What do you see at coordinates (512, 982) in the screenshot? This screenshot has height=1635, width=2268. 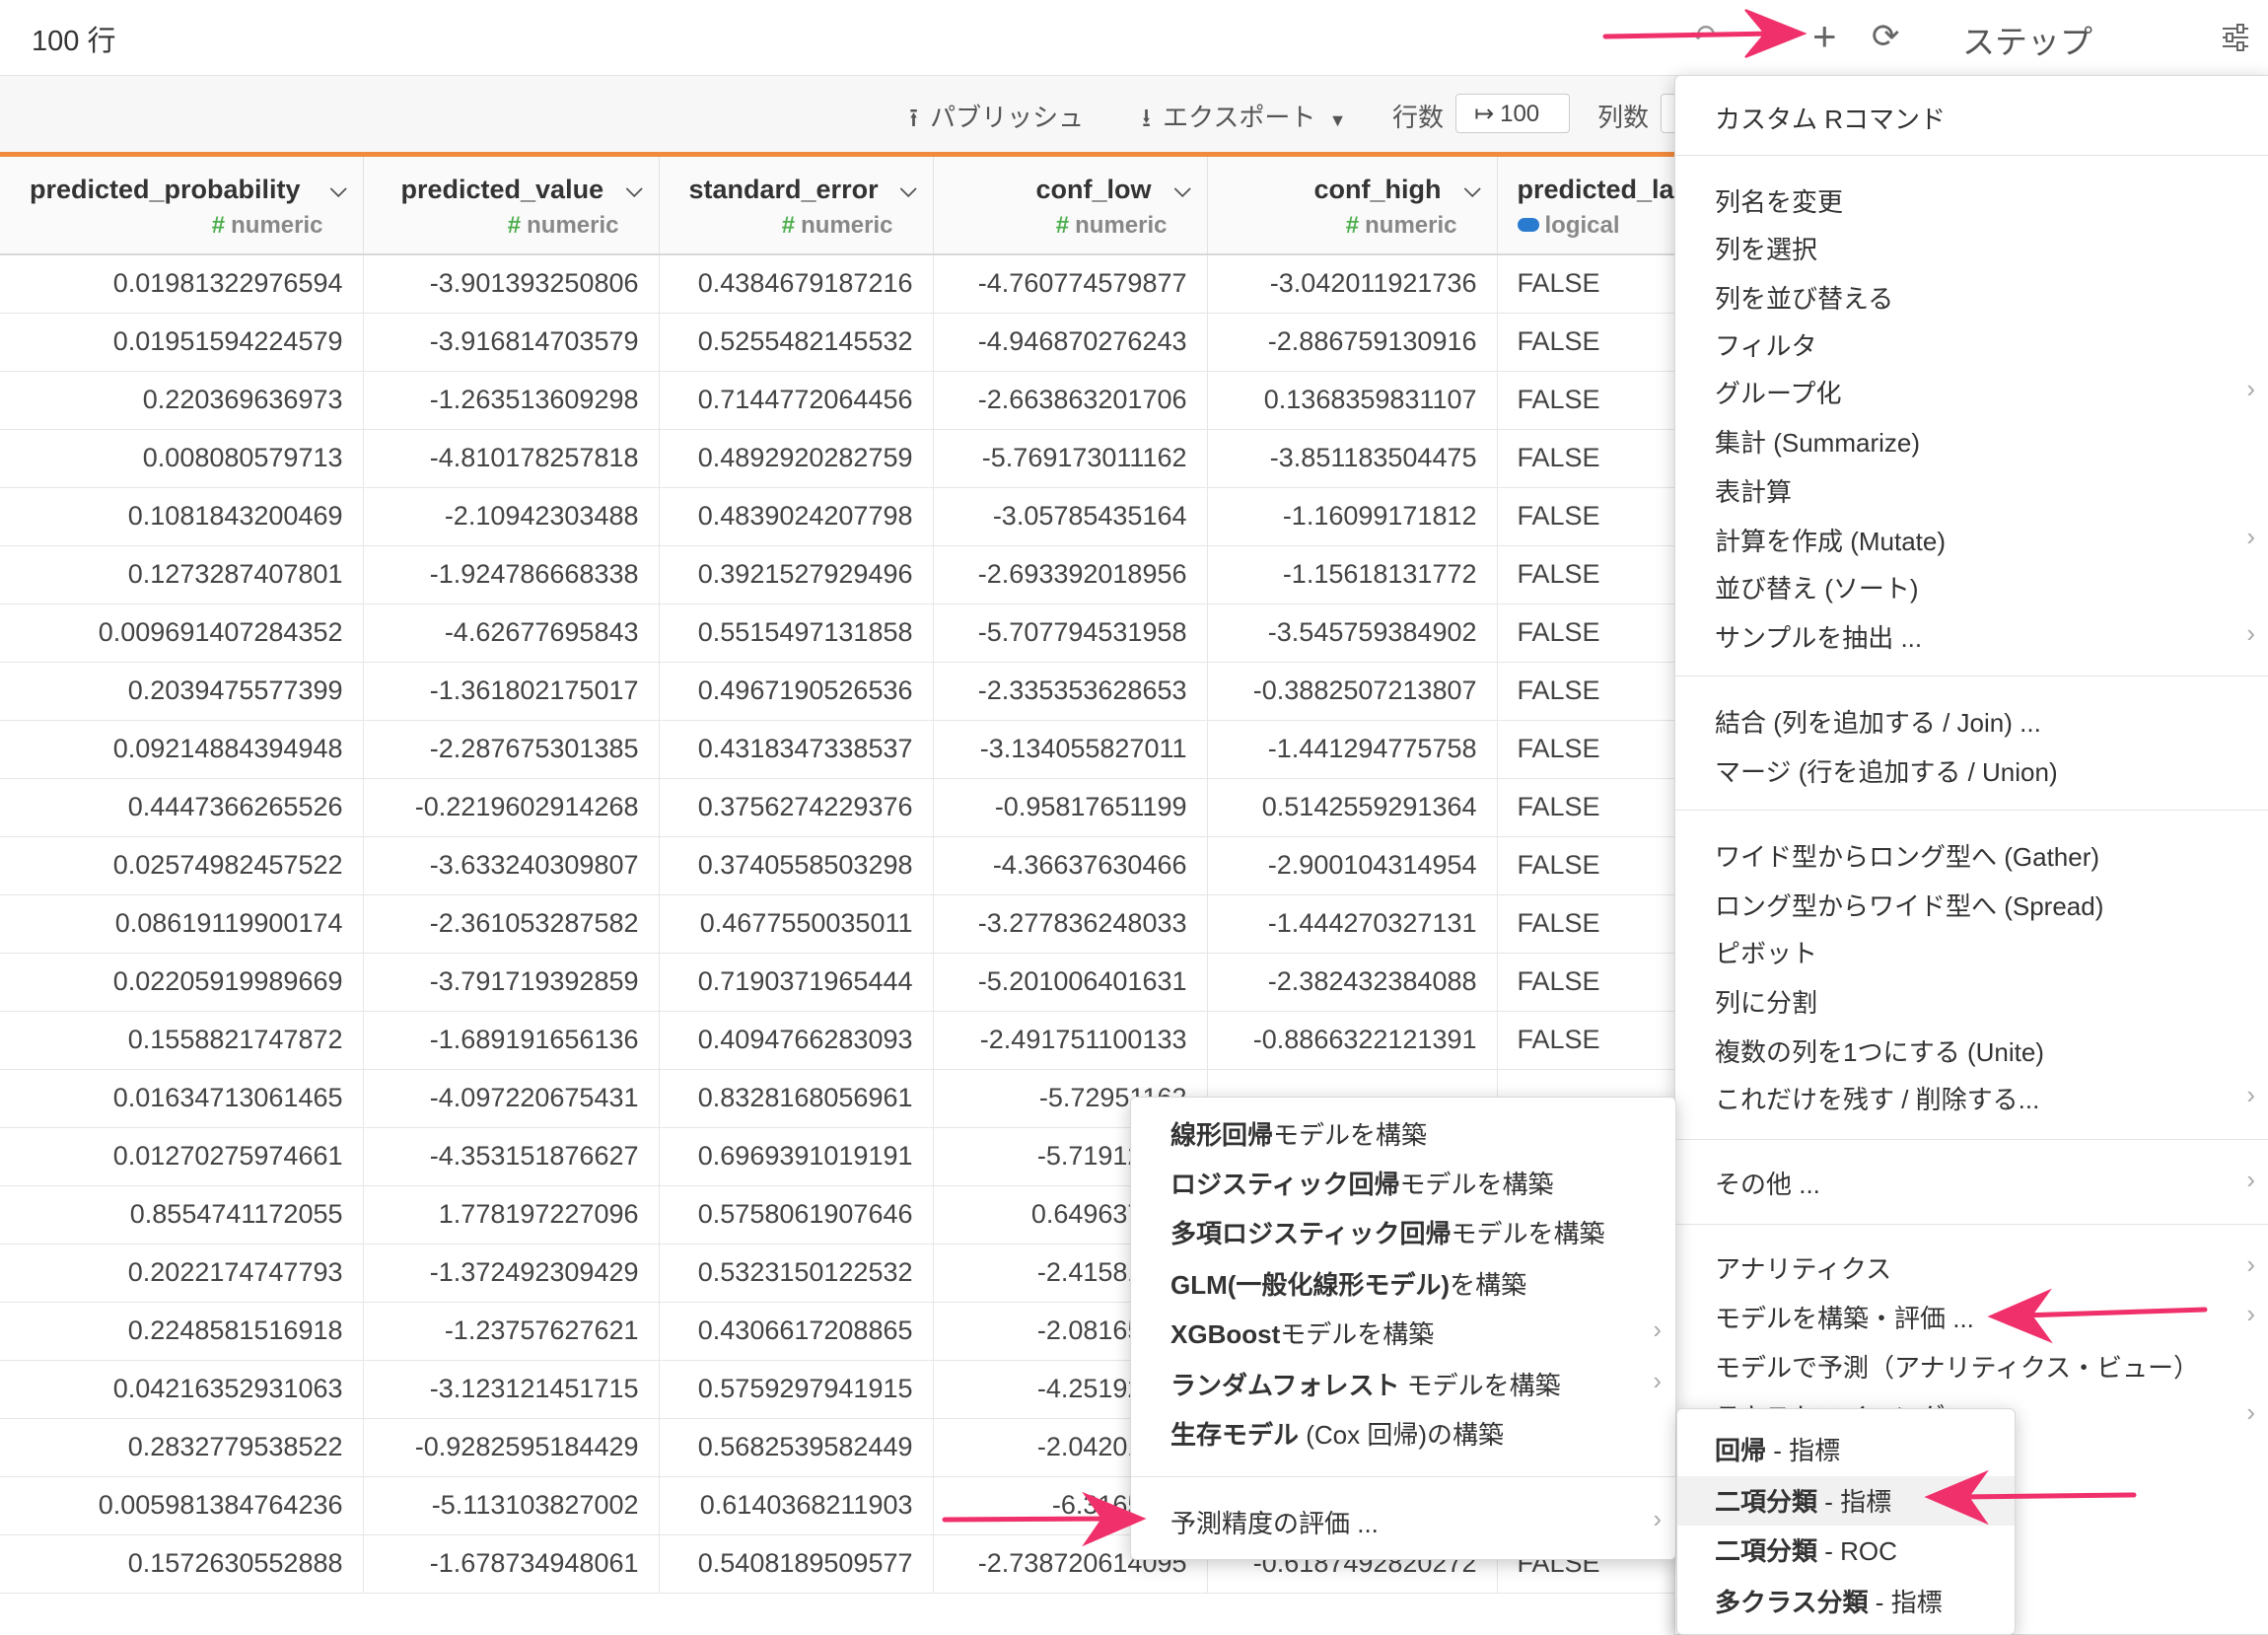 I see `table-cell: -3.791719392859` at bounding box center [512, 982].